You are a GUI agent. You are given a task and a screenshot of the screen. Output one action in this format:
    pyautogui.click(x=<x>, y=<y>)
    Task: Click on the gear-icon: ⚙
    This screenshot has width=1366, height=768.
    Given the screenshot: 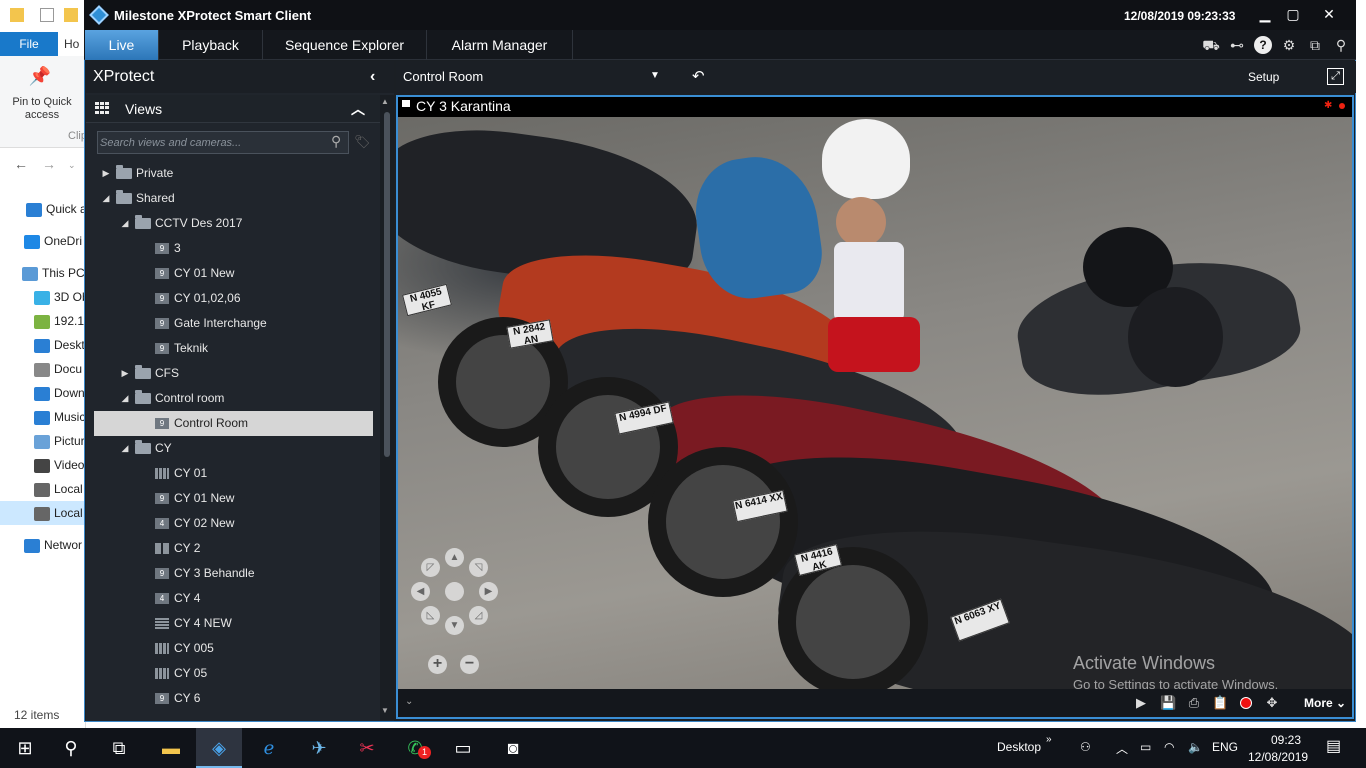 What is the action you would take?
    pyautogui.click(x=1289, y=45)
    